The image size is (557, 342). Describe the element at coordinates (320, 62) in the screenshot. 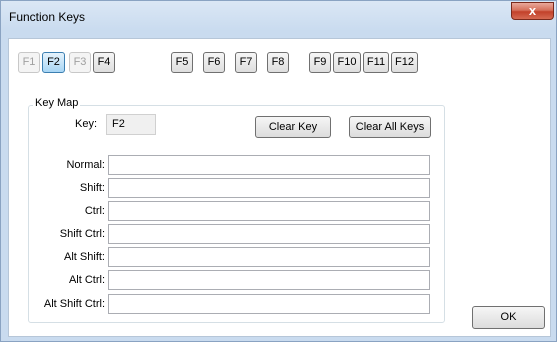

I see `fkey-f9-button: F9` at that location.